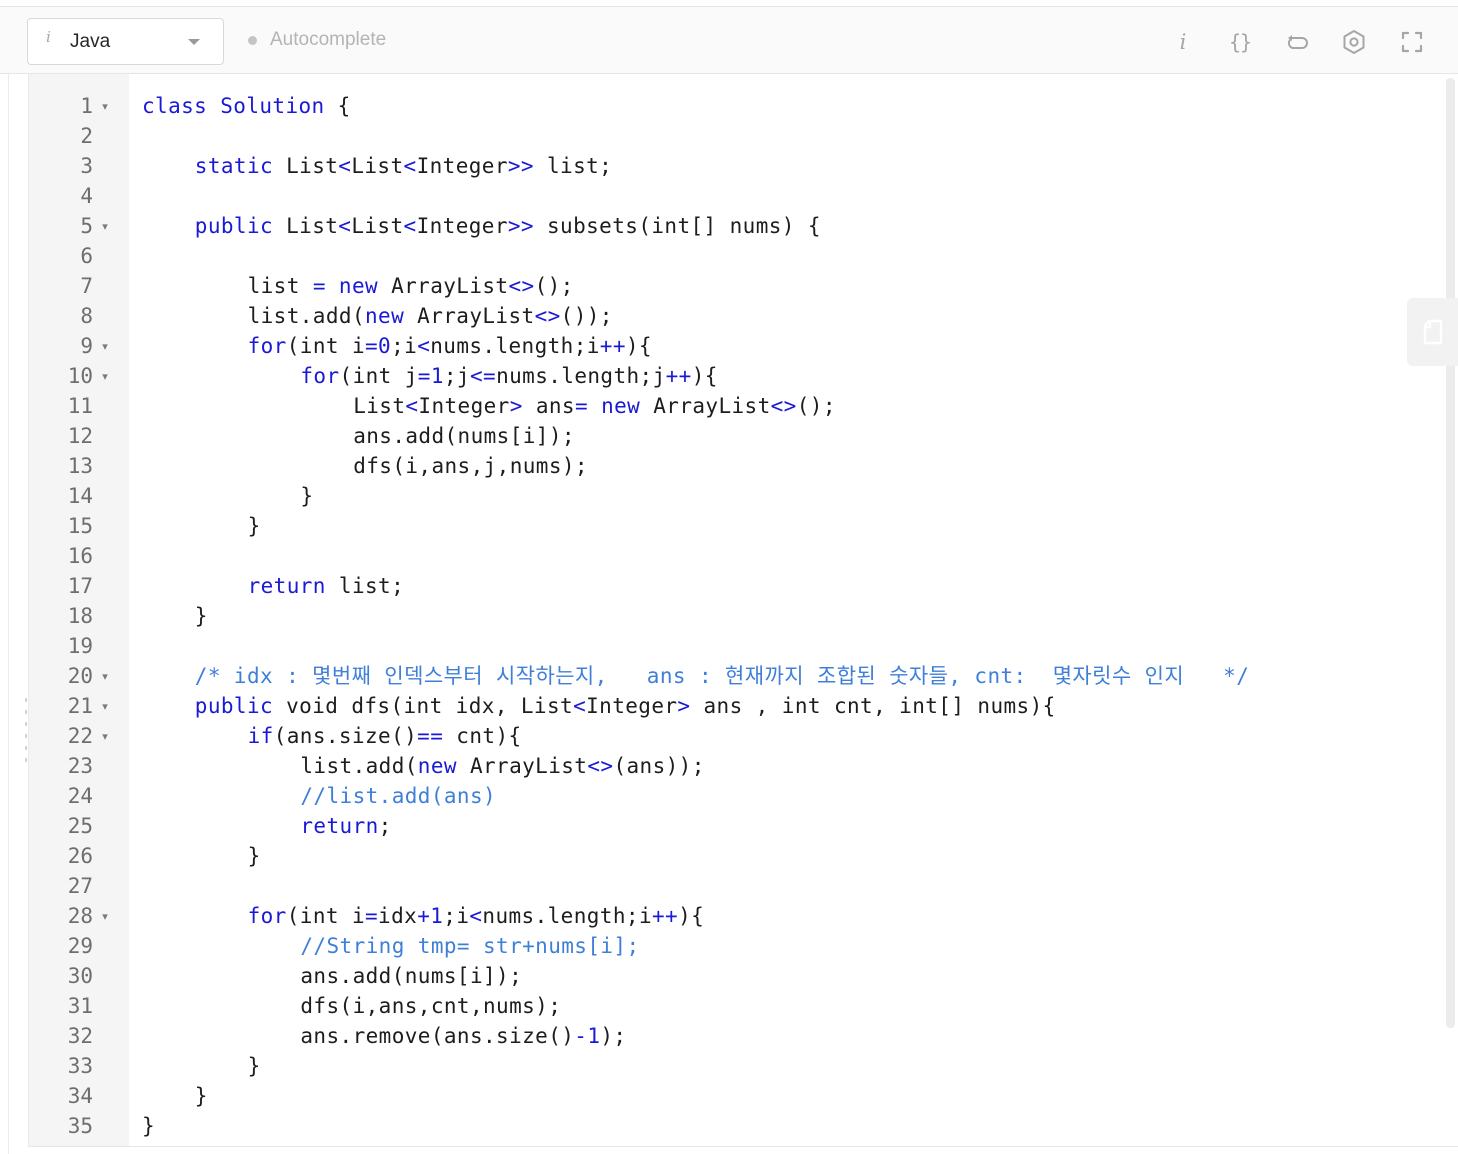 The image size is (1458, 1154). Describe the element at coordinates (80, 1036) in the screenshot. I see `line-number: 32` at that location.